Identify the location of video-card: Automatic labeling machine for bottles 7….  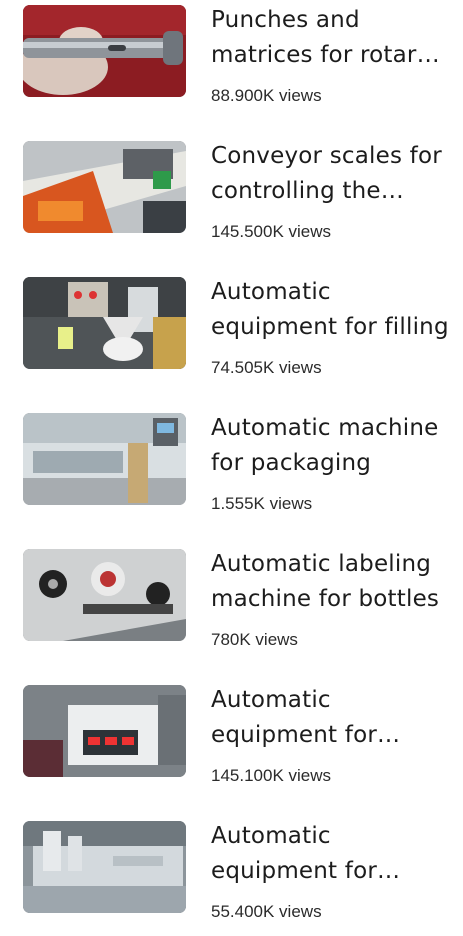
(231, 604).